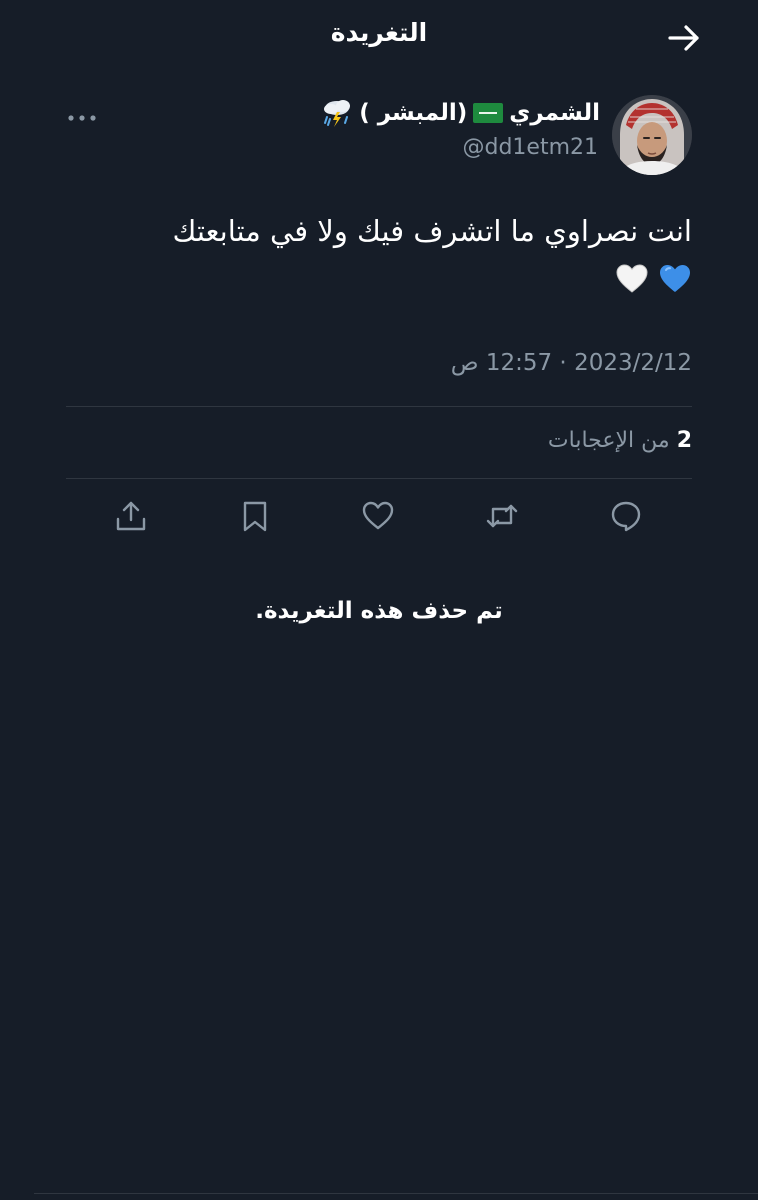  I want to click on likes-stat: 2 من الإعجابات, so click(620, 440).